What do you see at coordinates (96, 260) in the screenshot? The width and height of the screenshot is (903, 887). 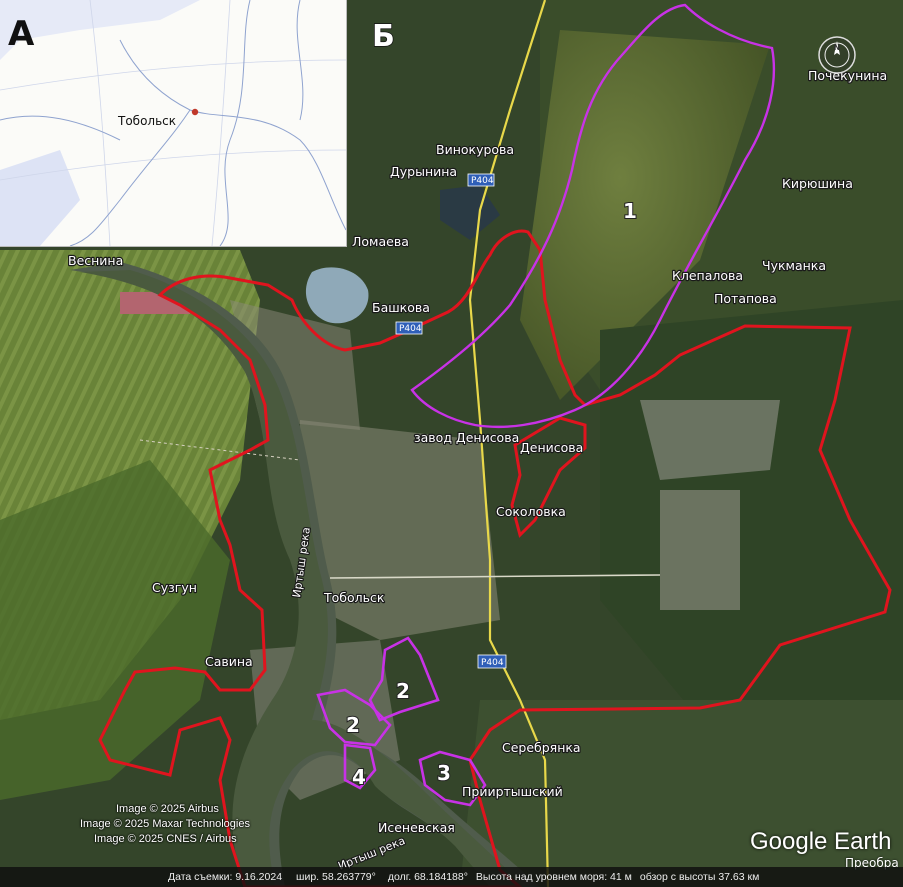 I see `place-vesnina: Веснина` at bounding box center [96, 260].